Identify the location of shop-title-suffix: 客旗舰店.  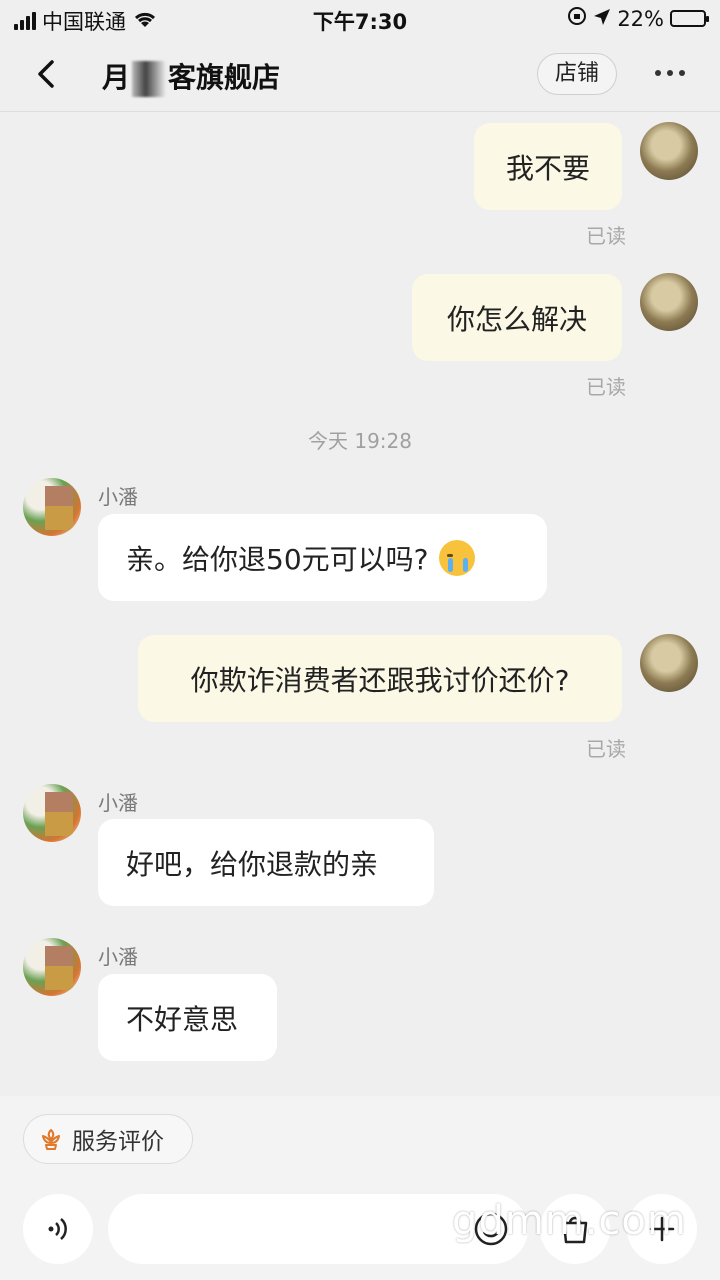
(224, 77).